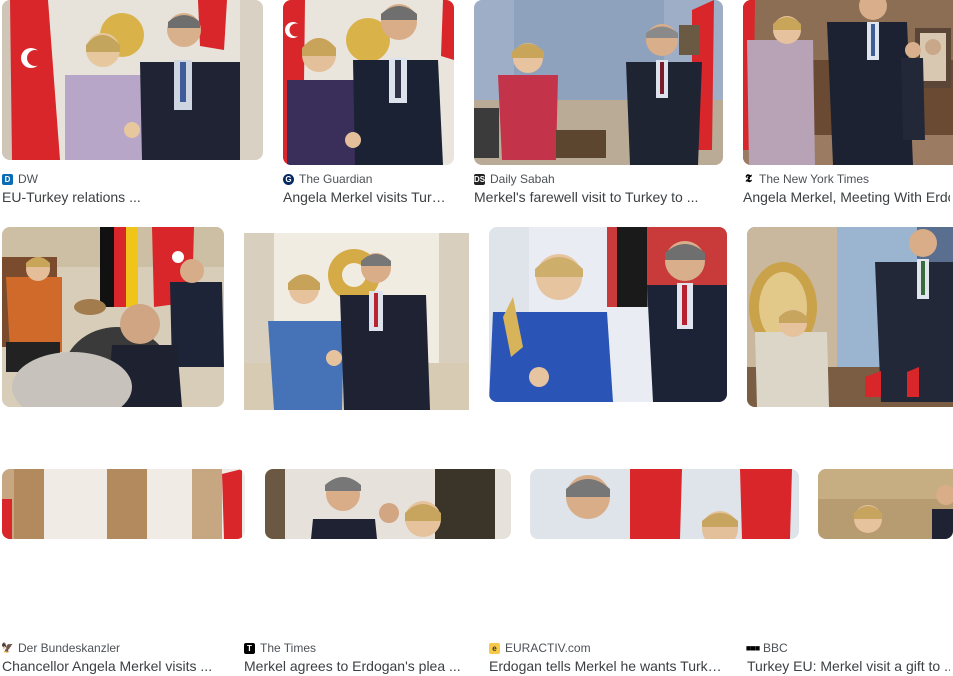  Describe the element at coordinates (748, 178) in the screenshot. I see `nyt-favicon: 𝕿` at that location.